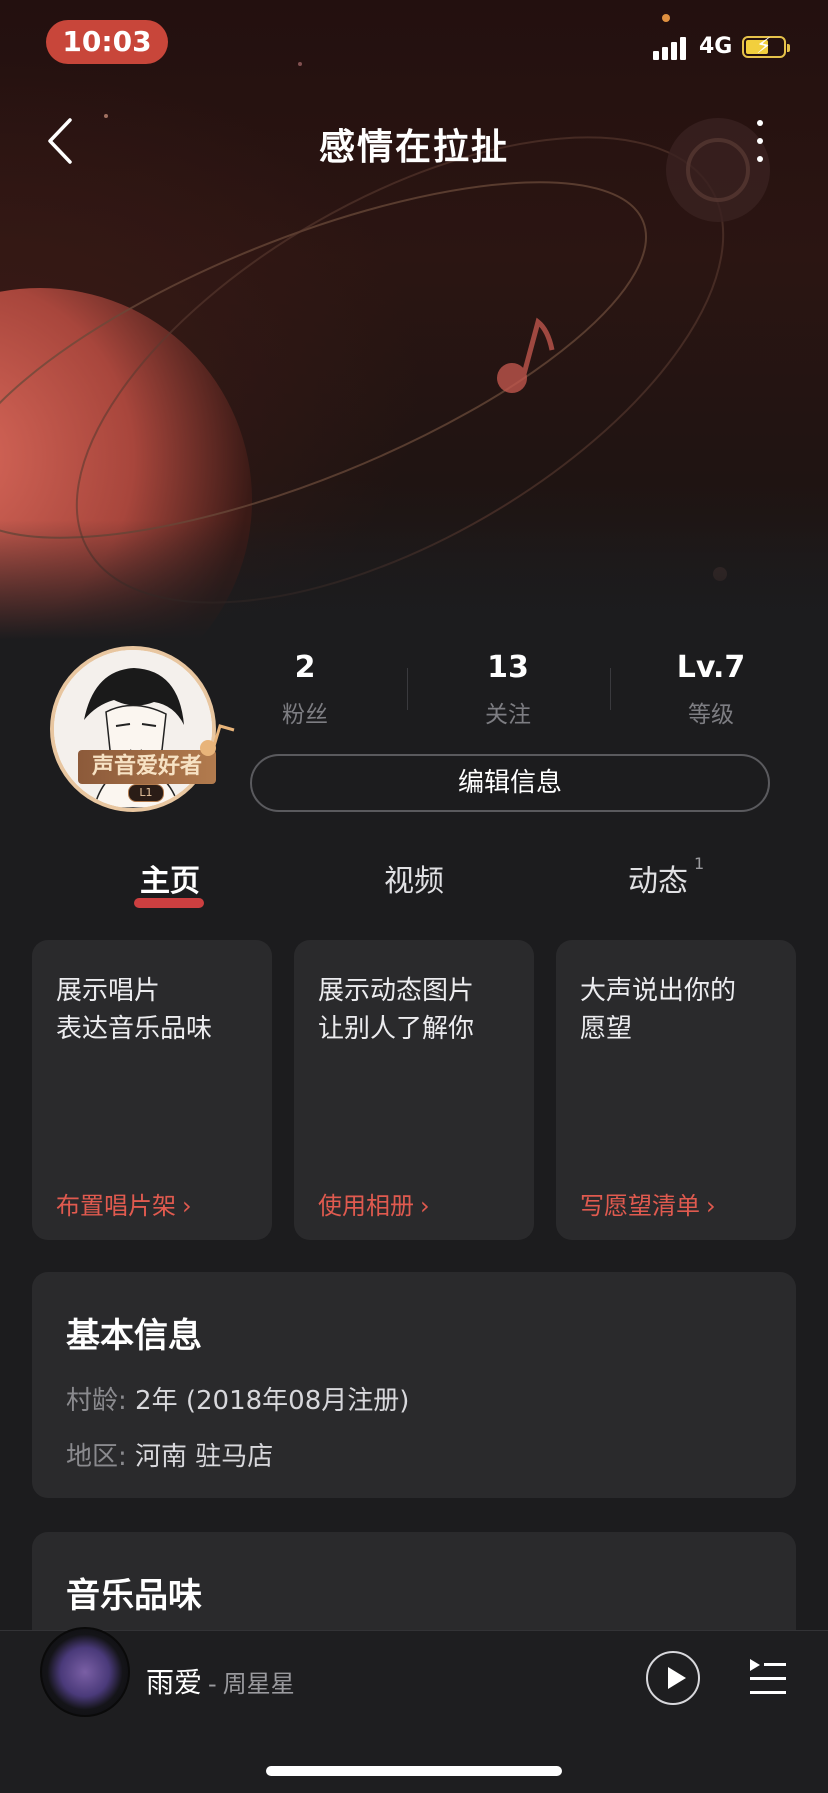  Describe the element at coordinates (677, 1678) in the screenshot. I see `play-icon` at that location.